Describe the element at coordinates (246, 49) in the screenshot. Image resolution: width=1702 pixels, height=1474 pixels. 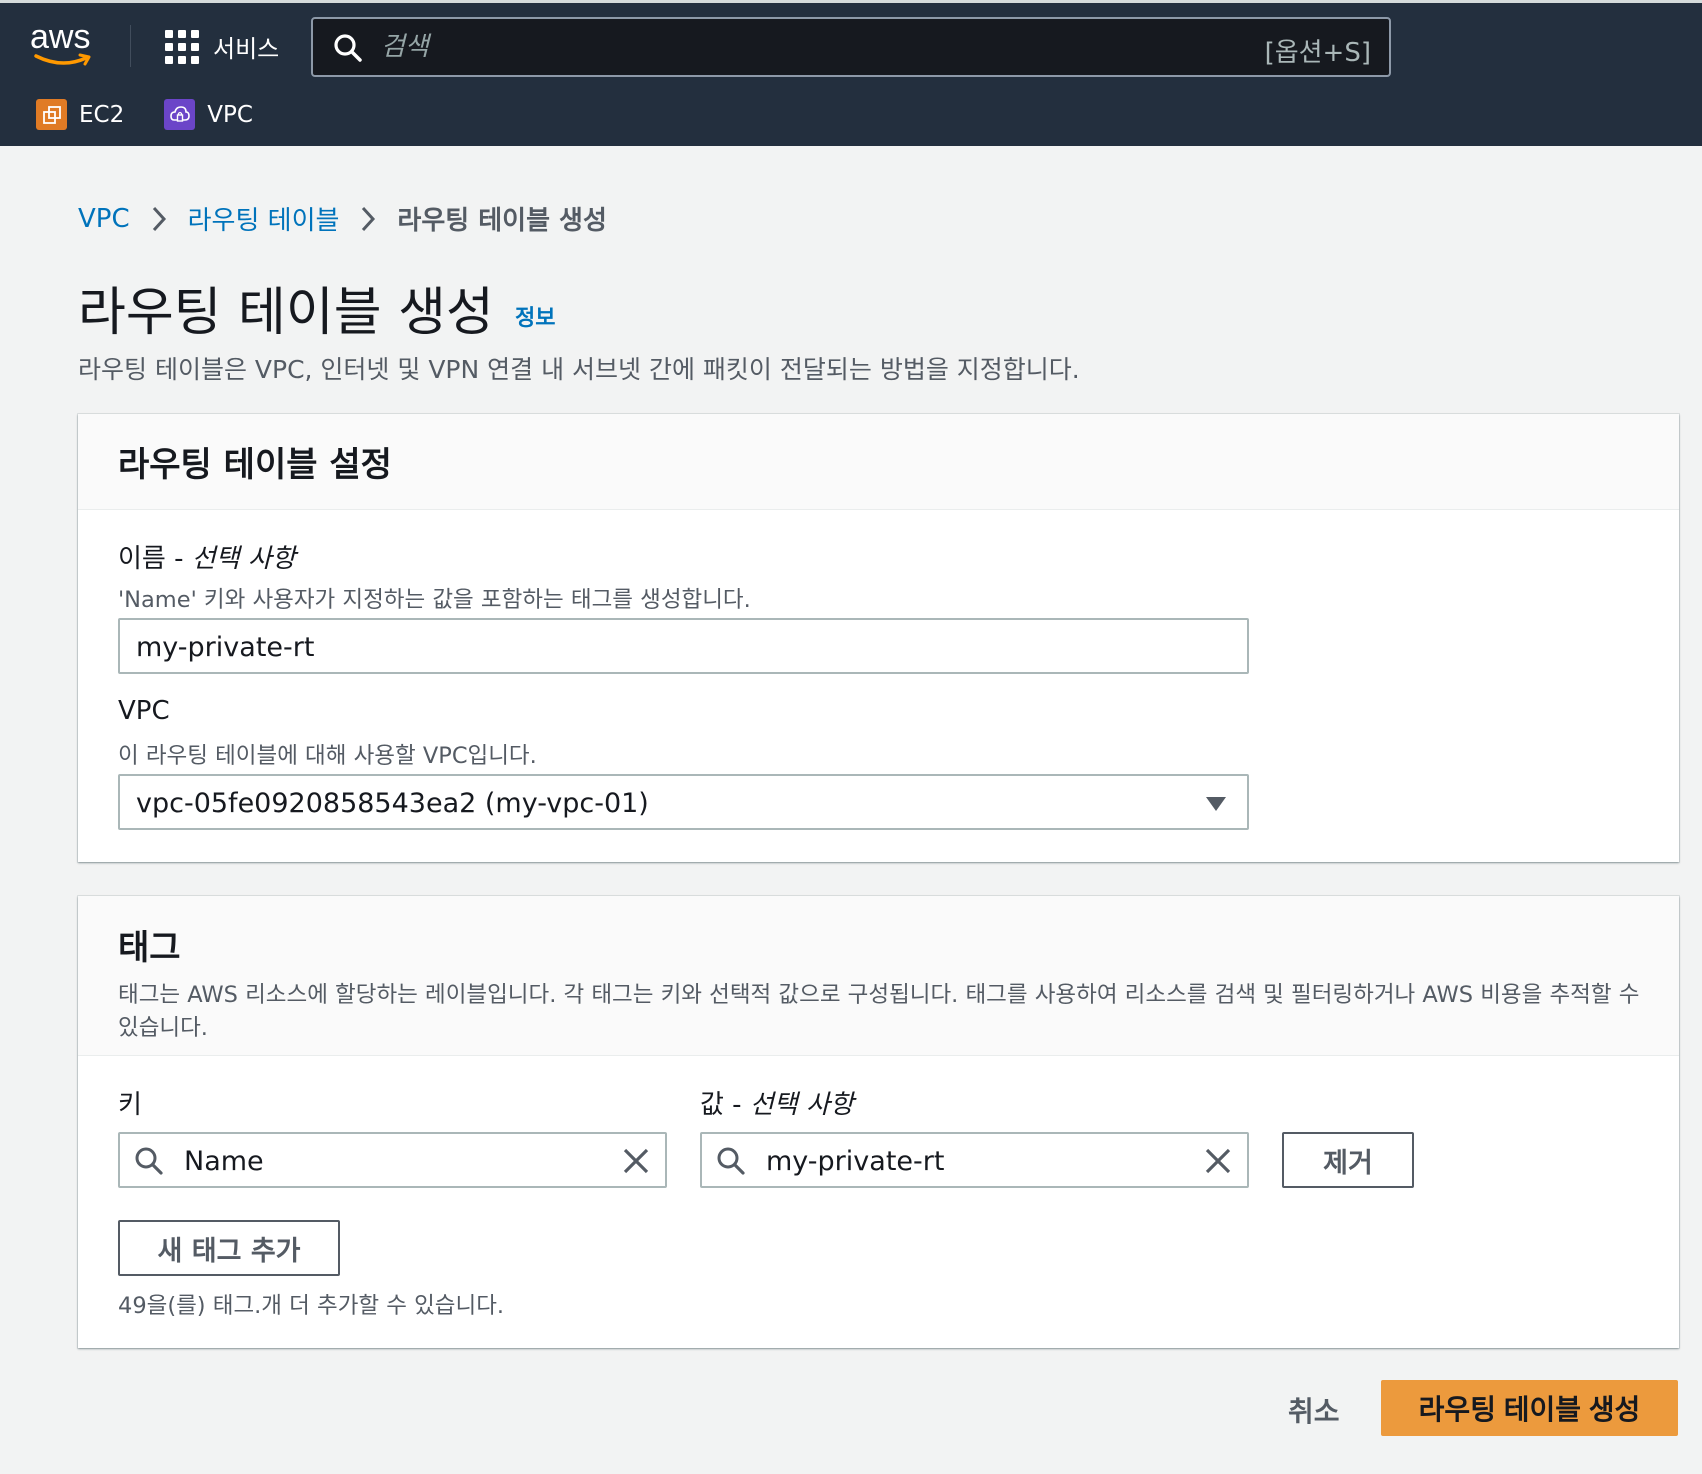
I see `services-label: 서비스` at that location.